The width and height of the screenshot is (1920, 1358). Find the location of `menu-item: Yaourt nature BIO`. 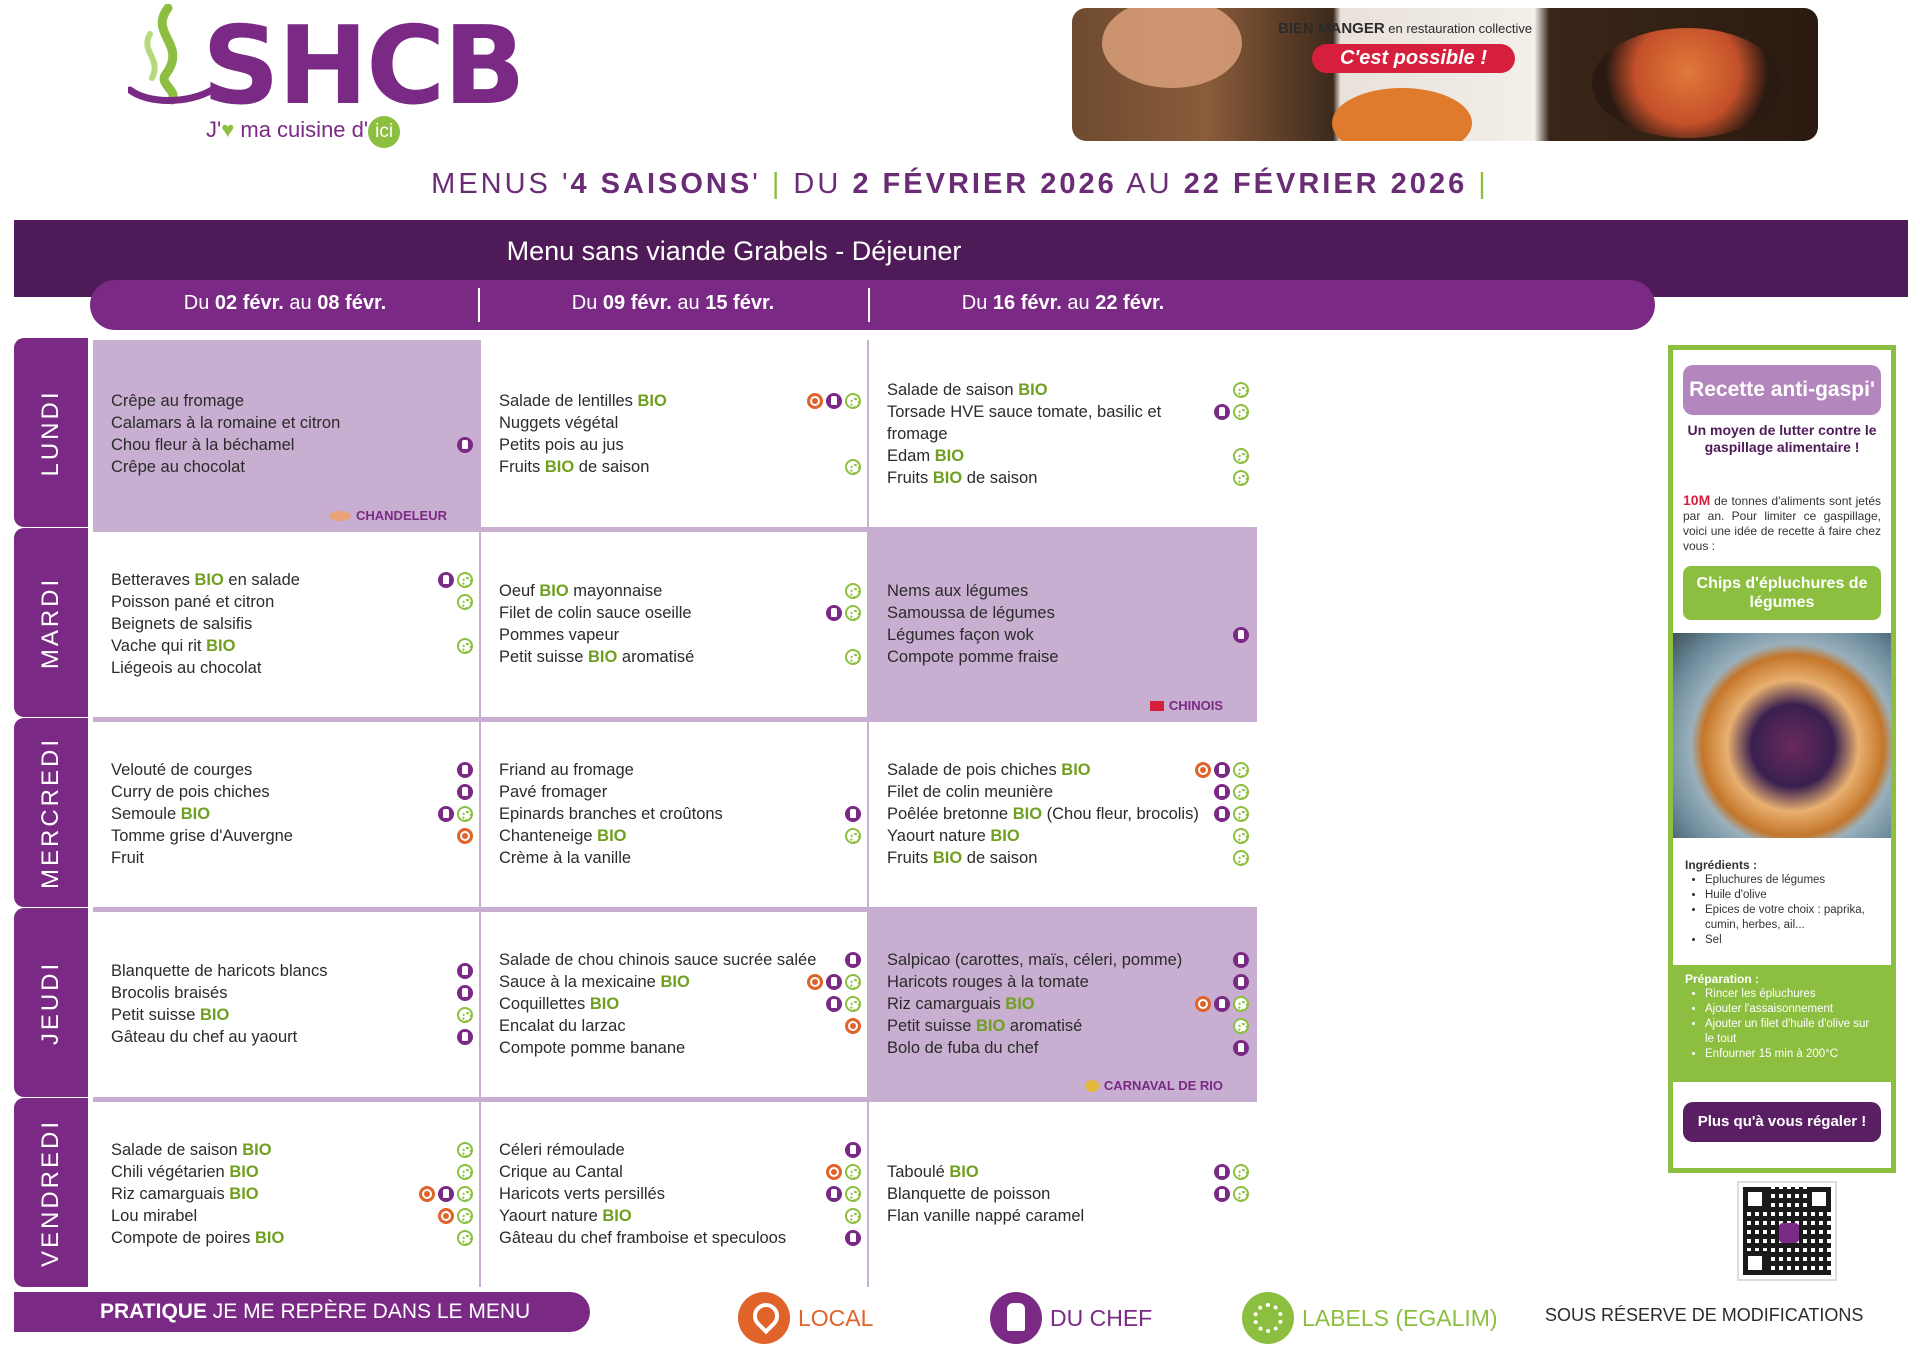

menu-item: Yaourt nature BIO is located at coordinates (680, 1216).